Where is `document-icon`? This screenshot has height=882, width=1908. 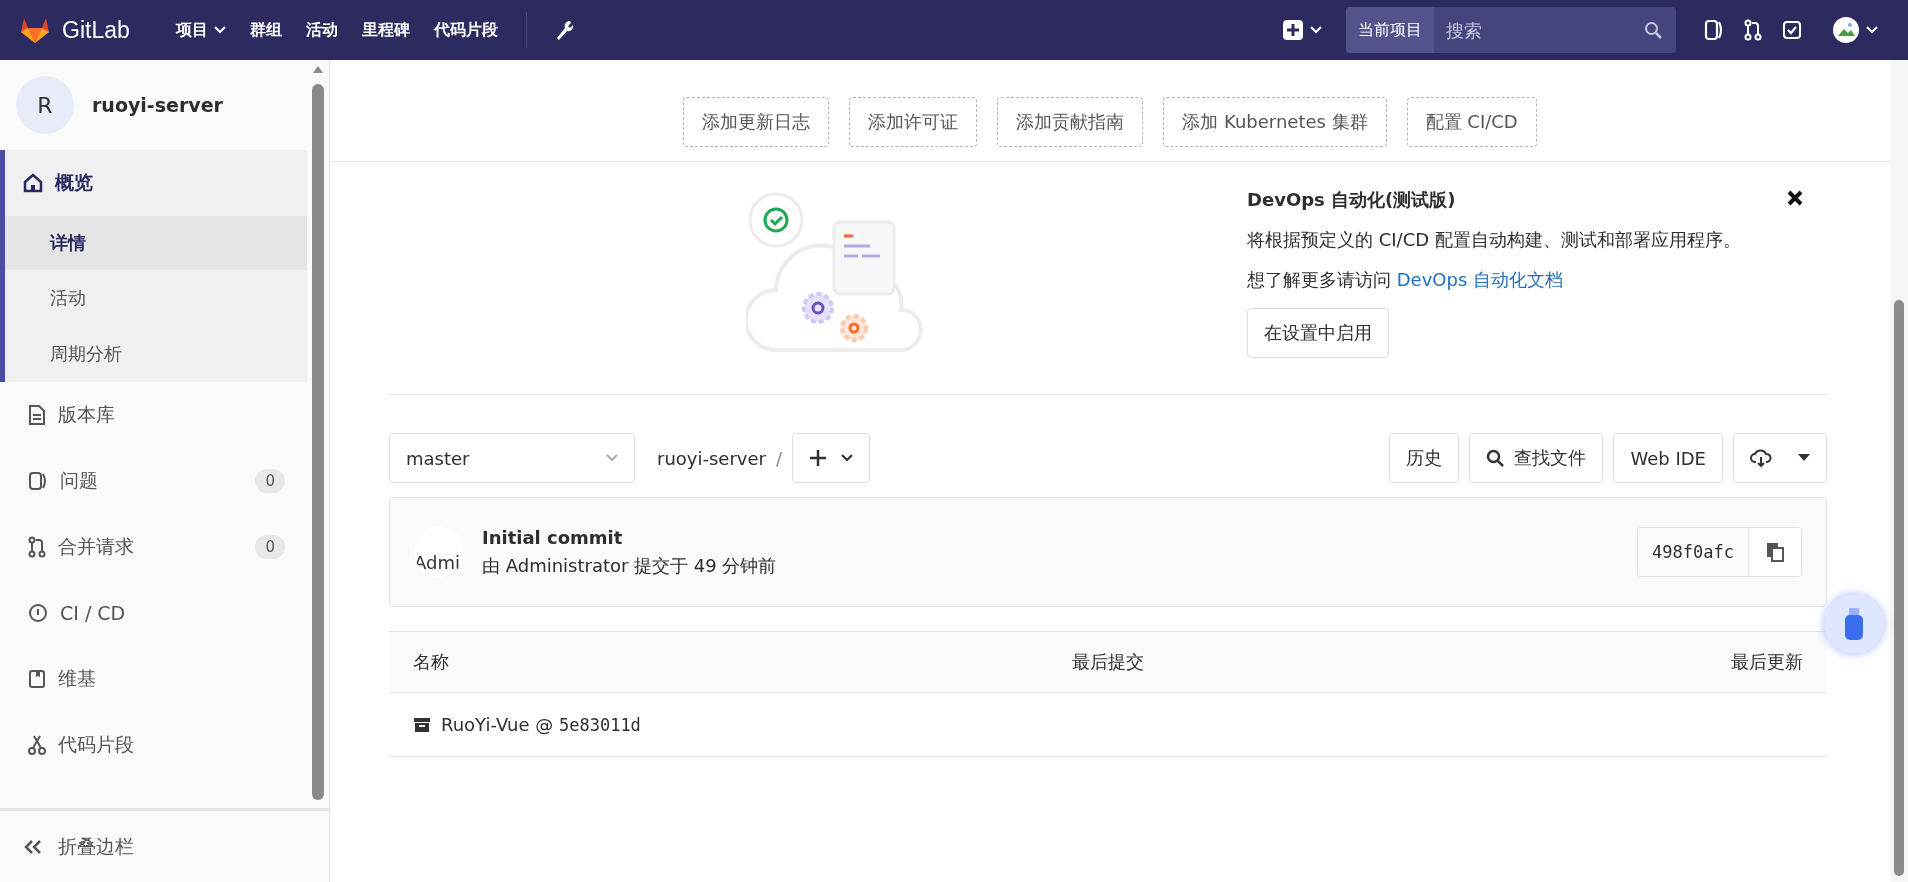 document-icon is located at coordinates (37, 415).